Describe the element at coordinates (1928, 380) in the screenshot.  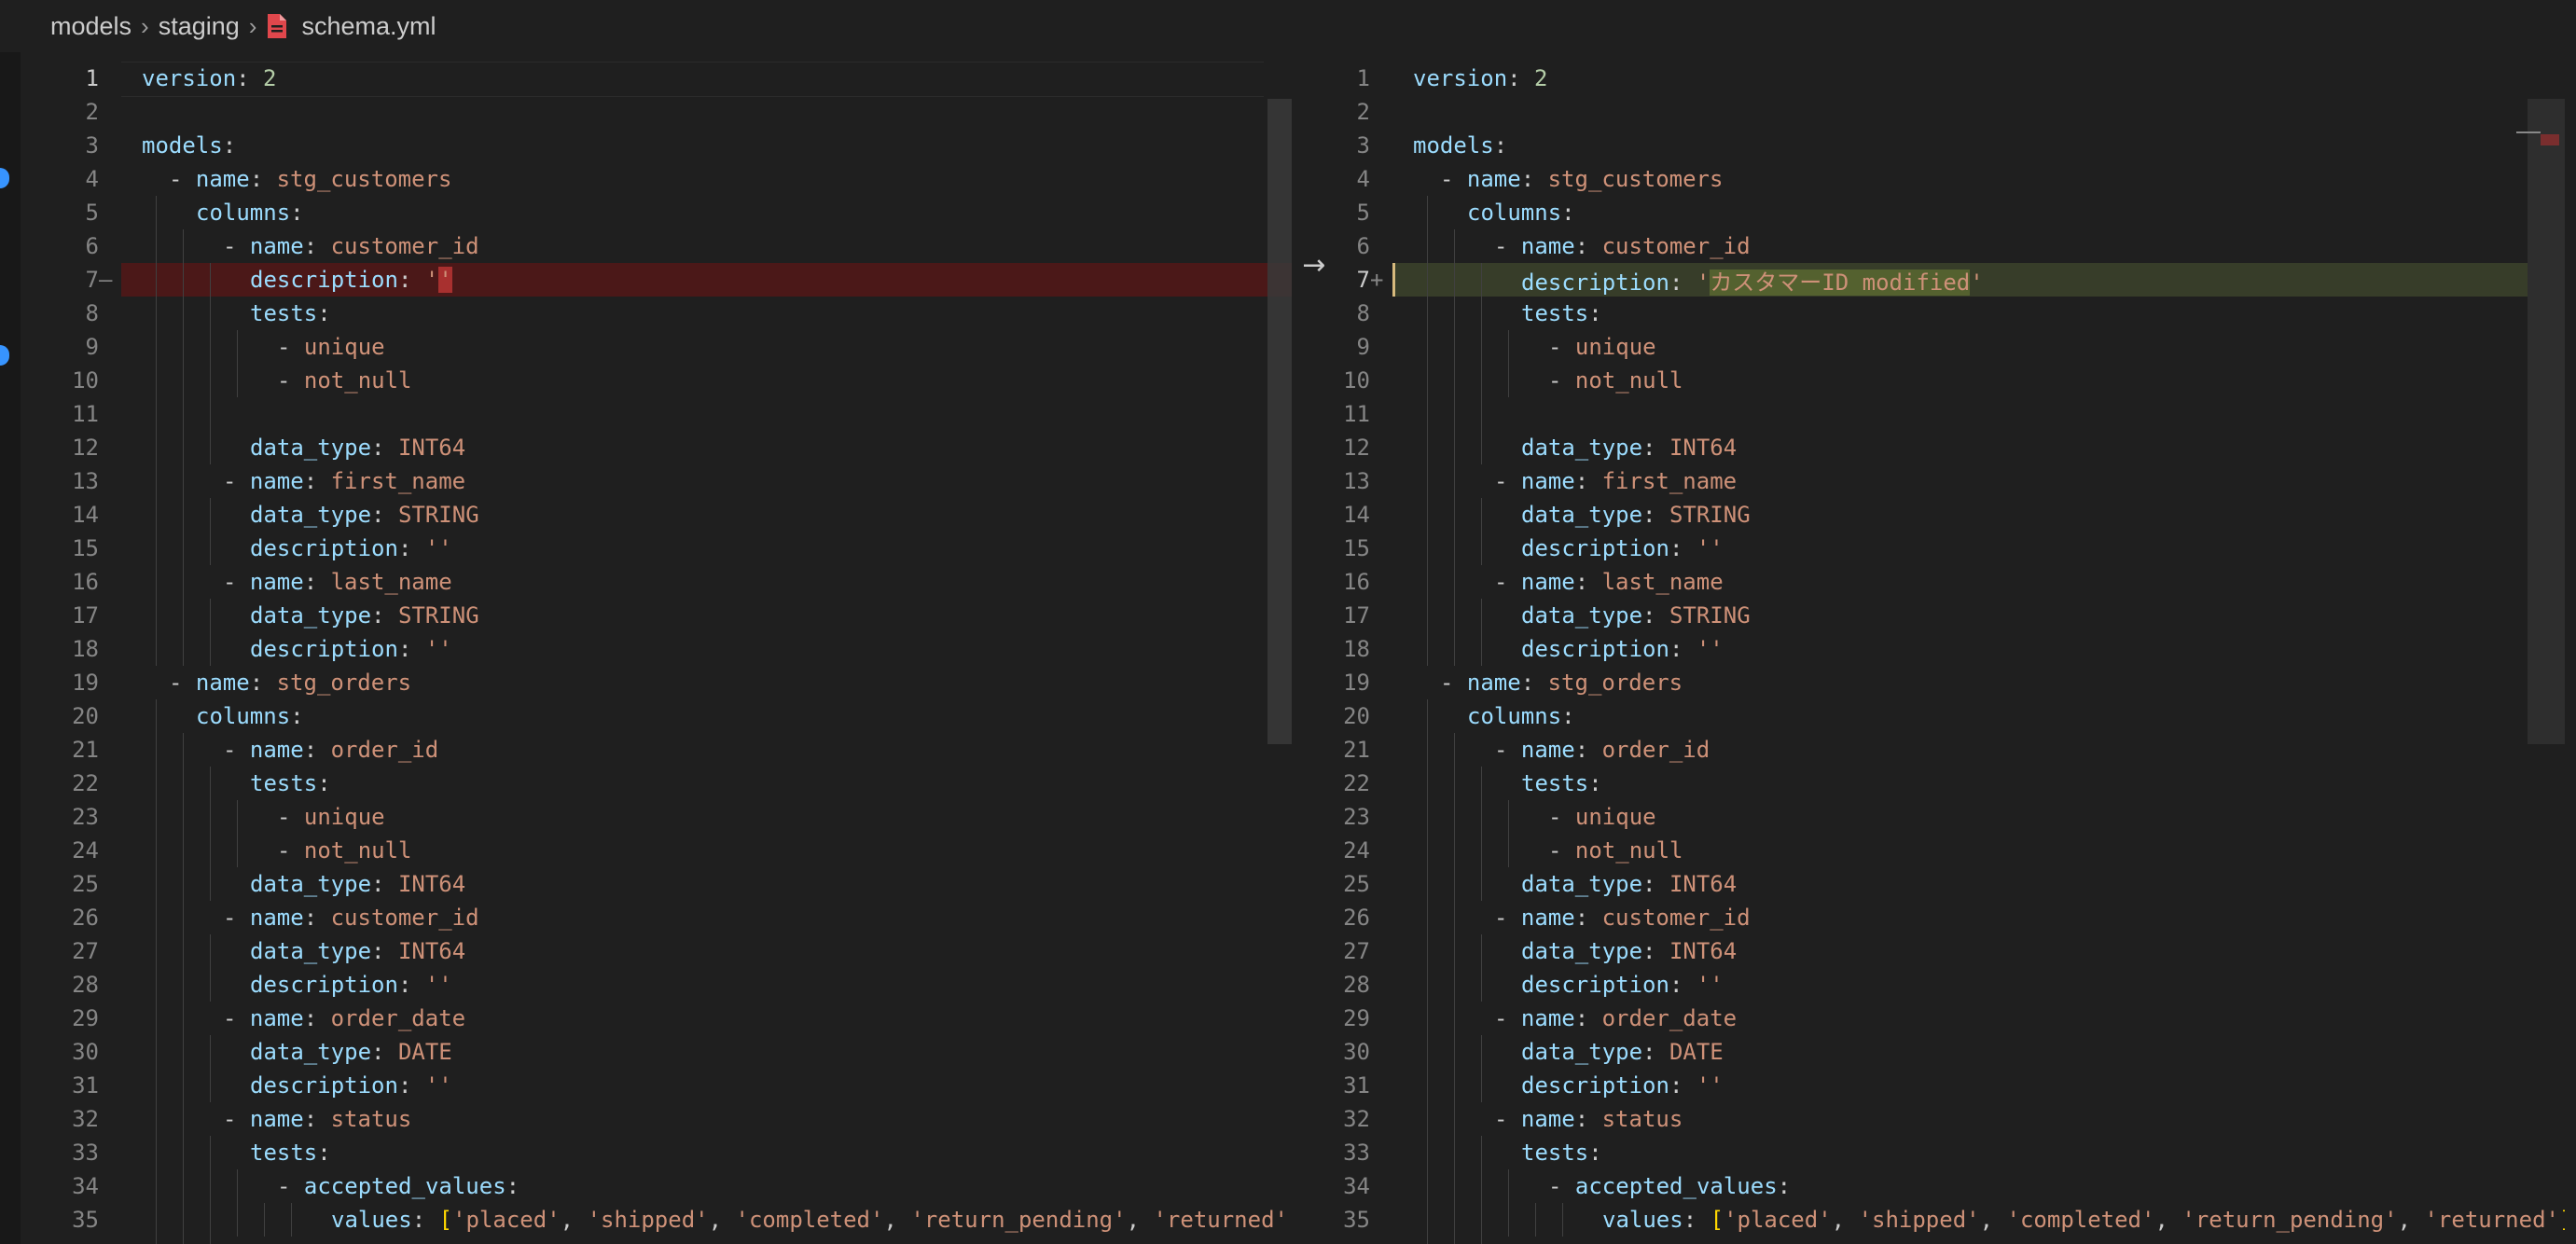
I see `code-line: 10 - not_null` at that location.